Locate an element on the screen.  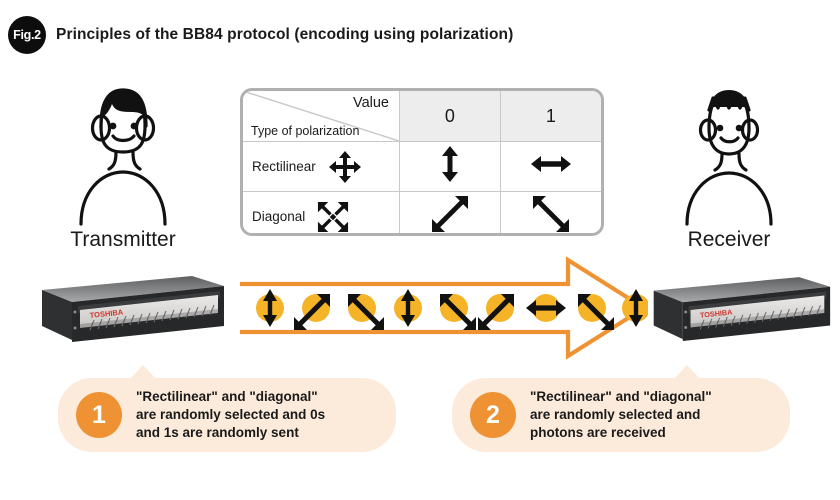
row-label-rectilinear-text: Rectilinear is located at coordinates (284, 166).